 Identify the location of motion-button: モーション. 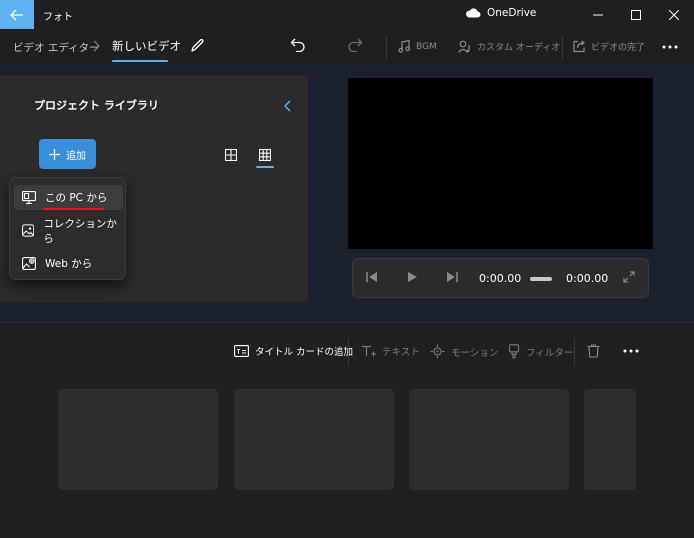
(464, 351).